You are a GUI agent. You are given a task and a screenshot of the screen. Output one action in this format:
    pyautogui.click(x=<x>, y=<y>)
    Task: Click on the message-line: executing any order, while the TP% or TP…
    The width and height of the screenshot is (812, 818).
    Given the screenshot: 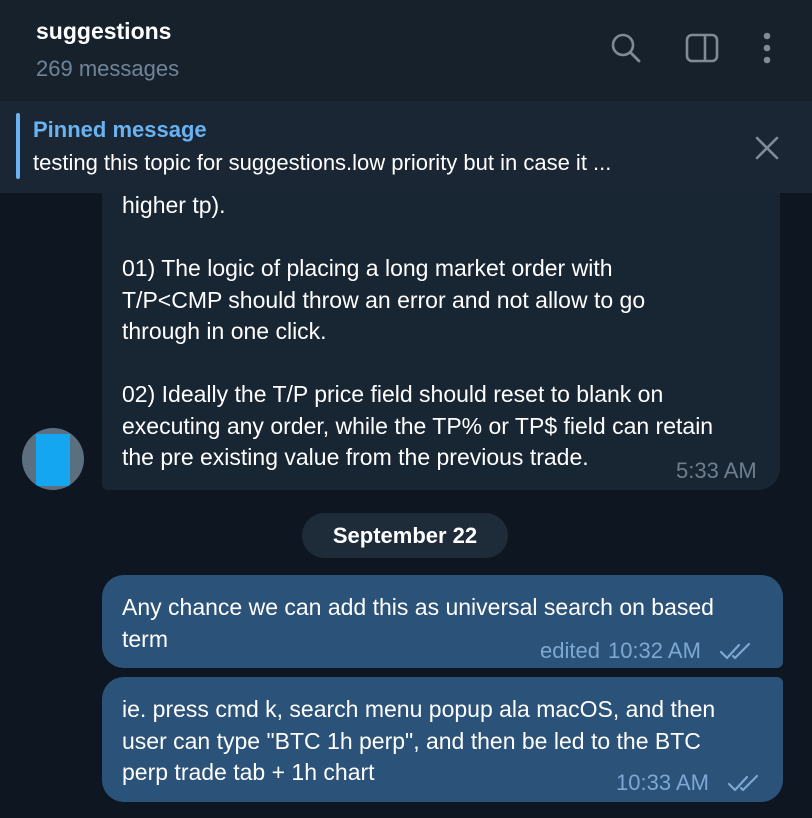 What is the action you would take?
    pyautogui.click(x=418, y=425)
    